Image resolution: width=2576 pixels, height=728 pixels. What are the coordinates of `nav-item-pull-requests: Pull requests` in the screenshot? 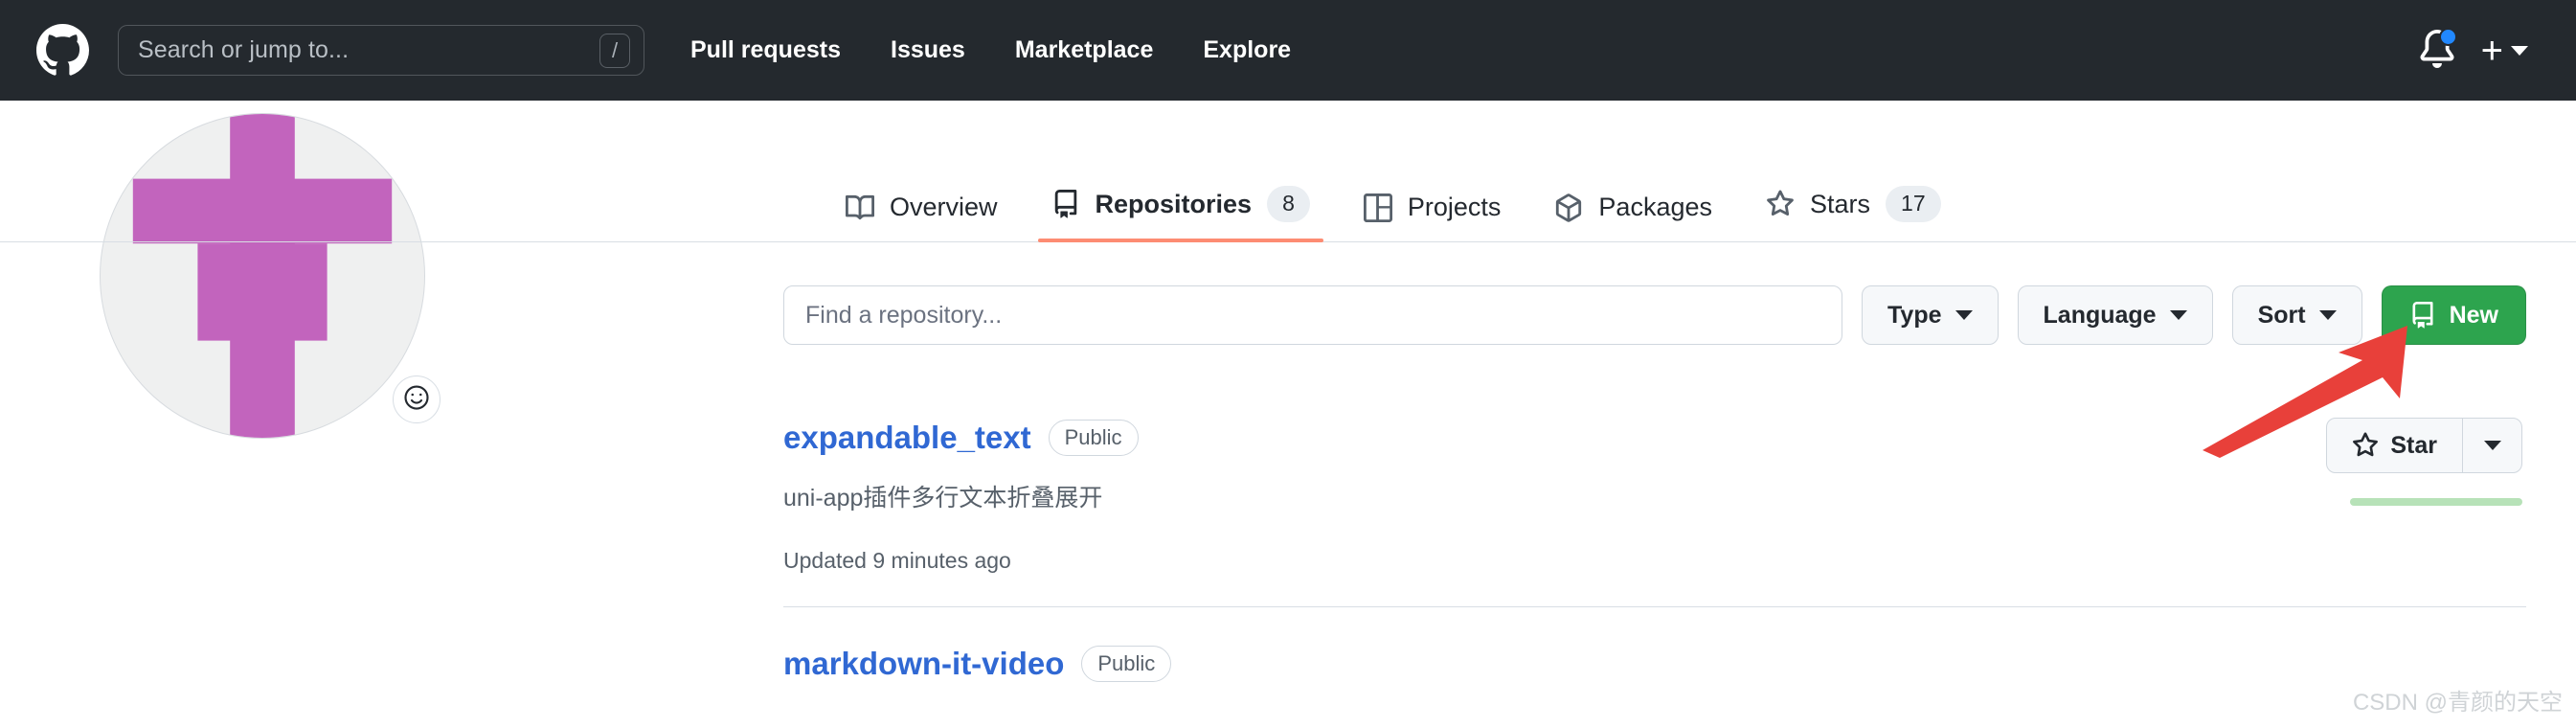 It's located at (771, 50).